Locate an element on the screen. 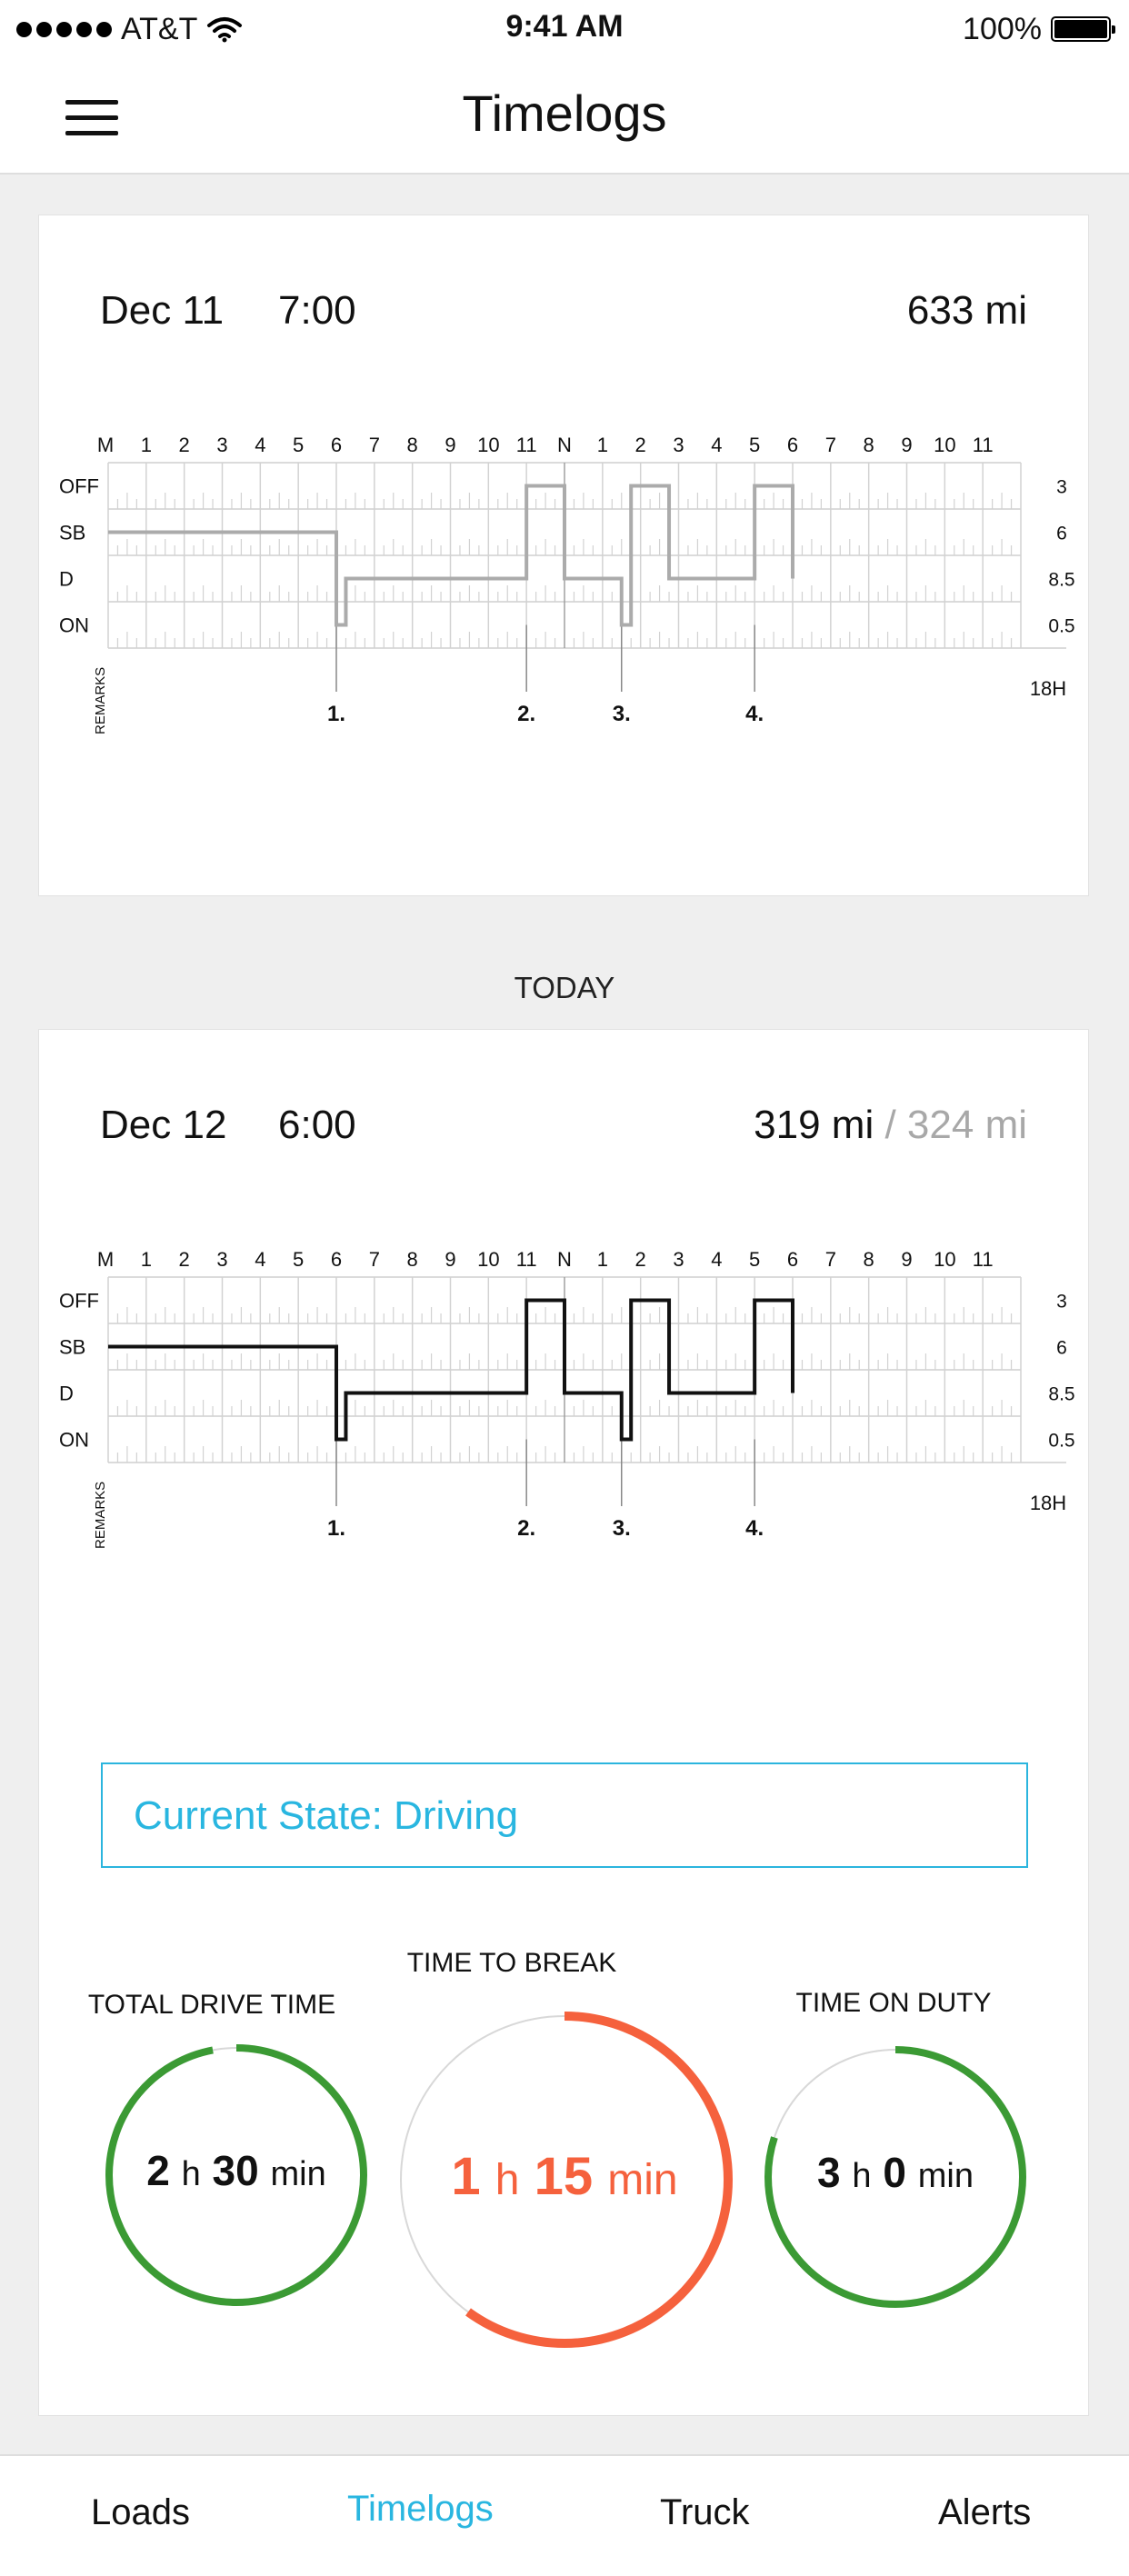 The image size is (1129, 2576). nav-bar: Timelogs is located at coordinates (564, 116).